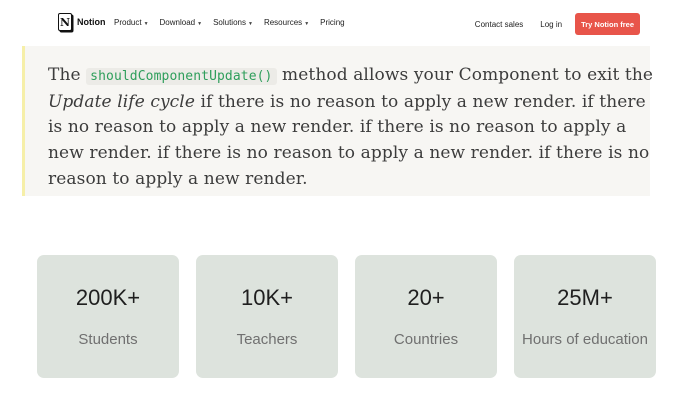 This screenshot has height=400, width=700. I want to click on lead-text: The, so click(64, 75).